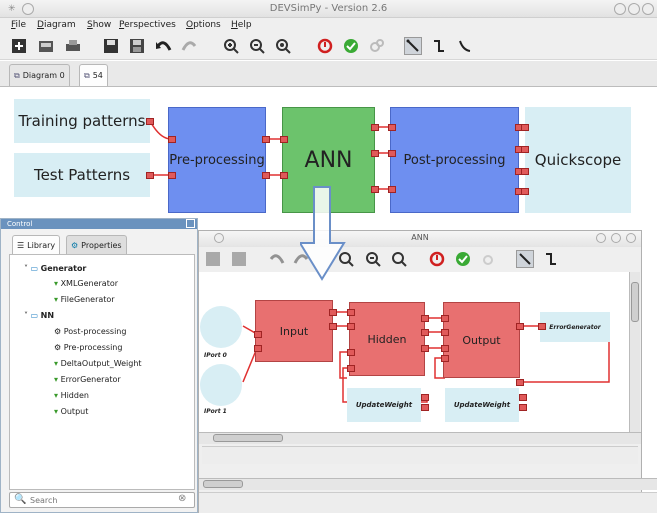  I want to click on main-horizontal-scrollbar, so click(428, 484).